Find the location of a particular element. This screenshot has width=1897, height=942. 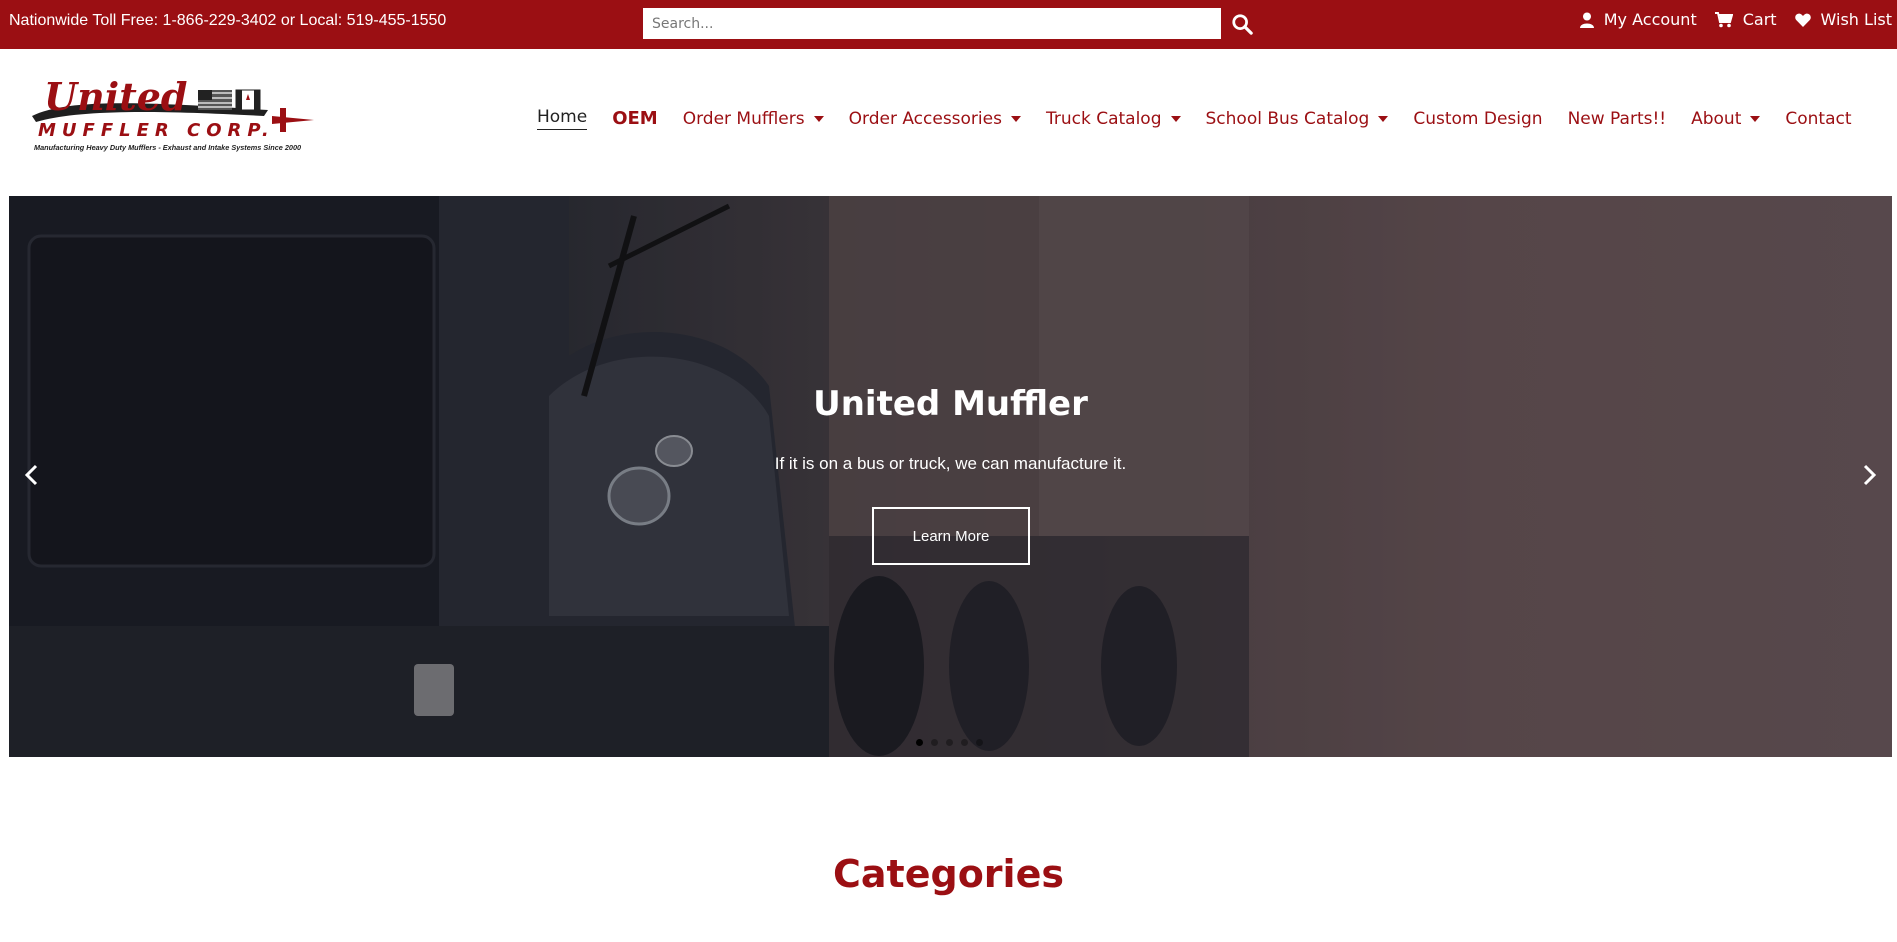

svg-text: MUFFLER CORP. is located at coordinates (156, 130).